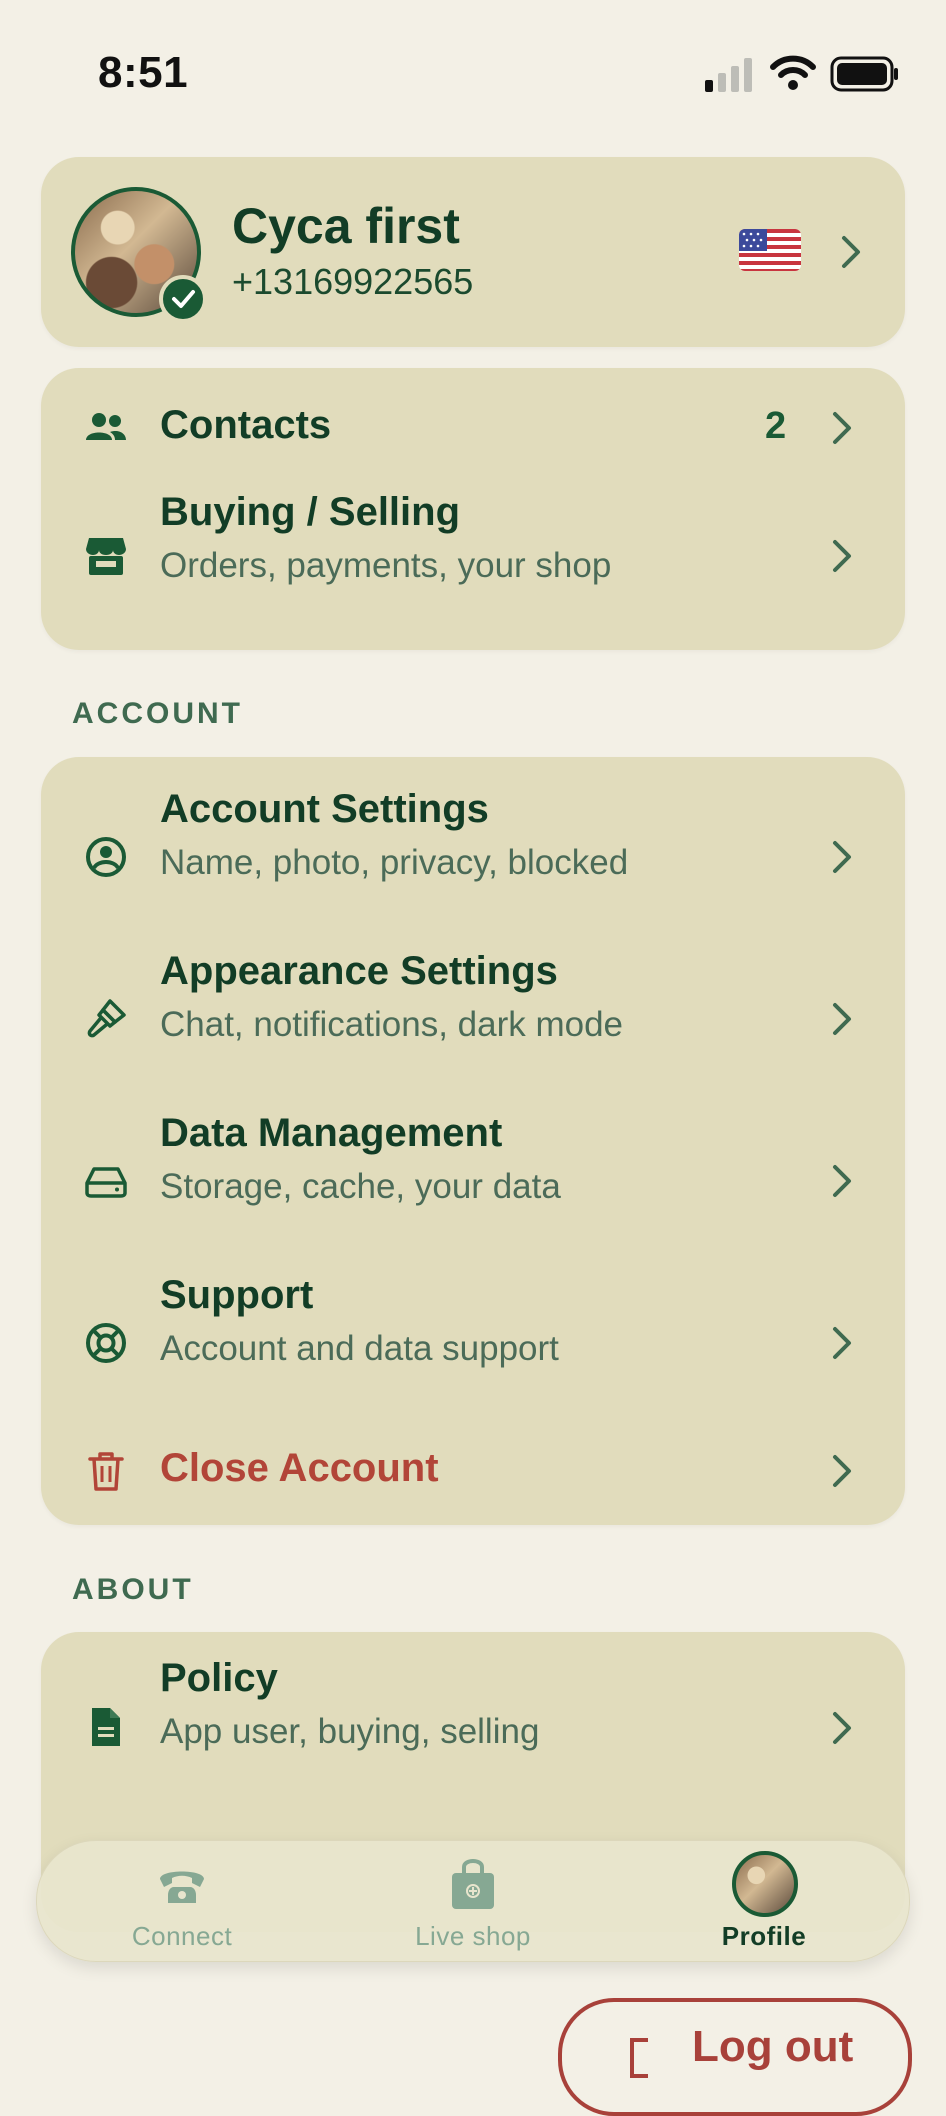  I want to click on appearance-settings-subtitle: Chat, notifications, dark mode, so click(392, 1024).